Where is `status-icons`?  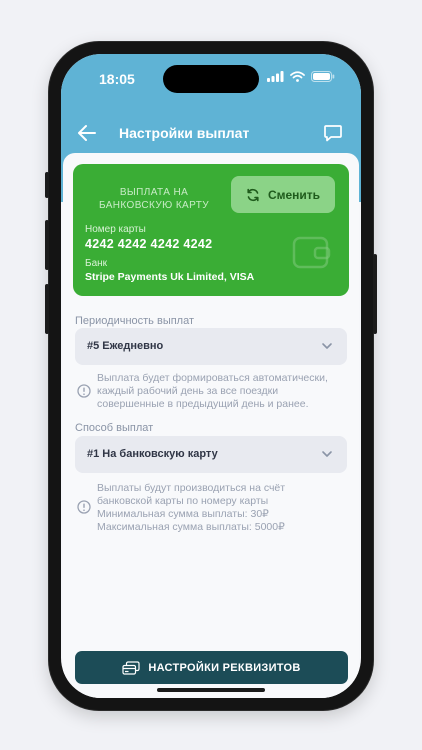
status-icons is located at coordinates (301, 76).